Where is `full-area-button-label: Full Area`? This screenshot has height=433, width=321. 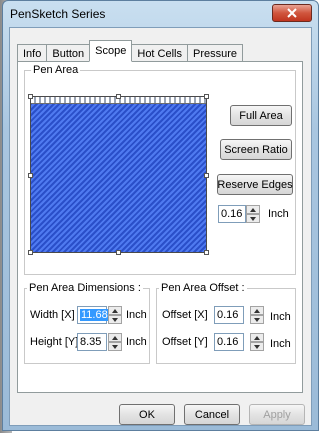
full-area-button-label: Full Area is located at coordinates (261, 115).